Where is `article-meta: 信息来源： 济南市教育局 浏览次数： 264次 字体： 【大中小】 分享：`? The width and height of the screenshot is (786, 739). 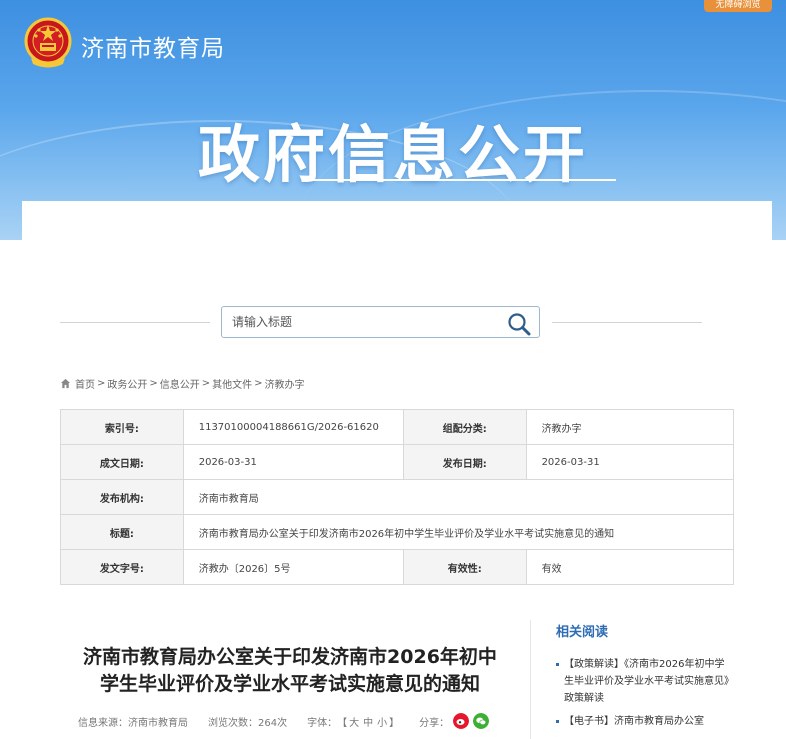 article-meta: 信息来源： 济南市教育局 浏览次数： 264次 字体： 【大中小】 分享： is located at coordinates (284, 721).